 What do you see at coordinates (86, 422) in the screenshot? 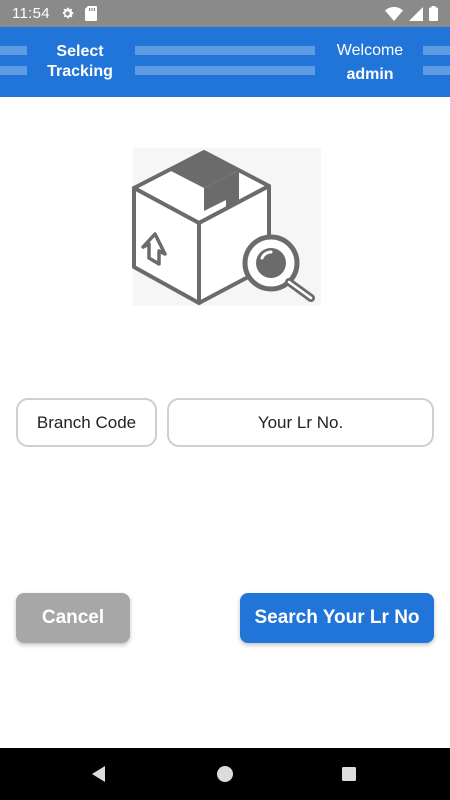
I see `branch-code-input` at bounding box center [86, 422].